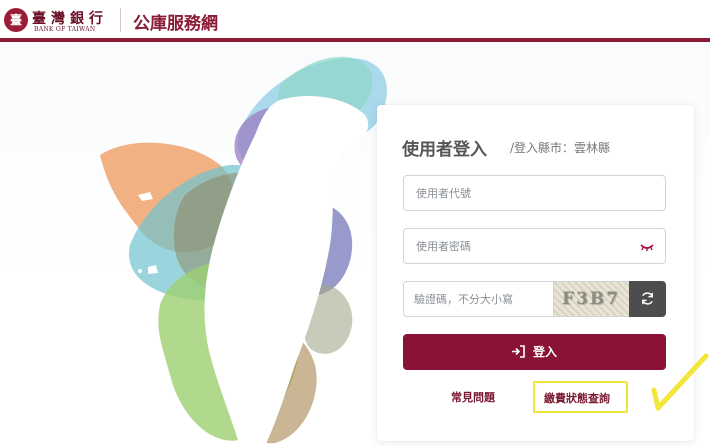 The image size is (710, 446). I want to click on captcha-image: F3B7, so click(591, 299).